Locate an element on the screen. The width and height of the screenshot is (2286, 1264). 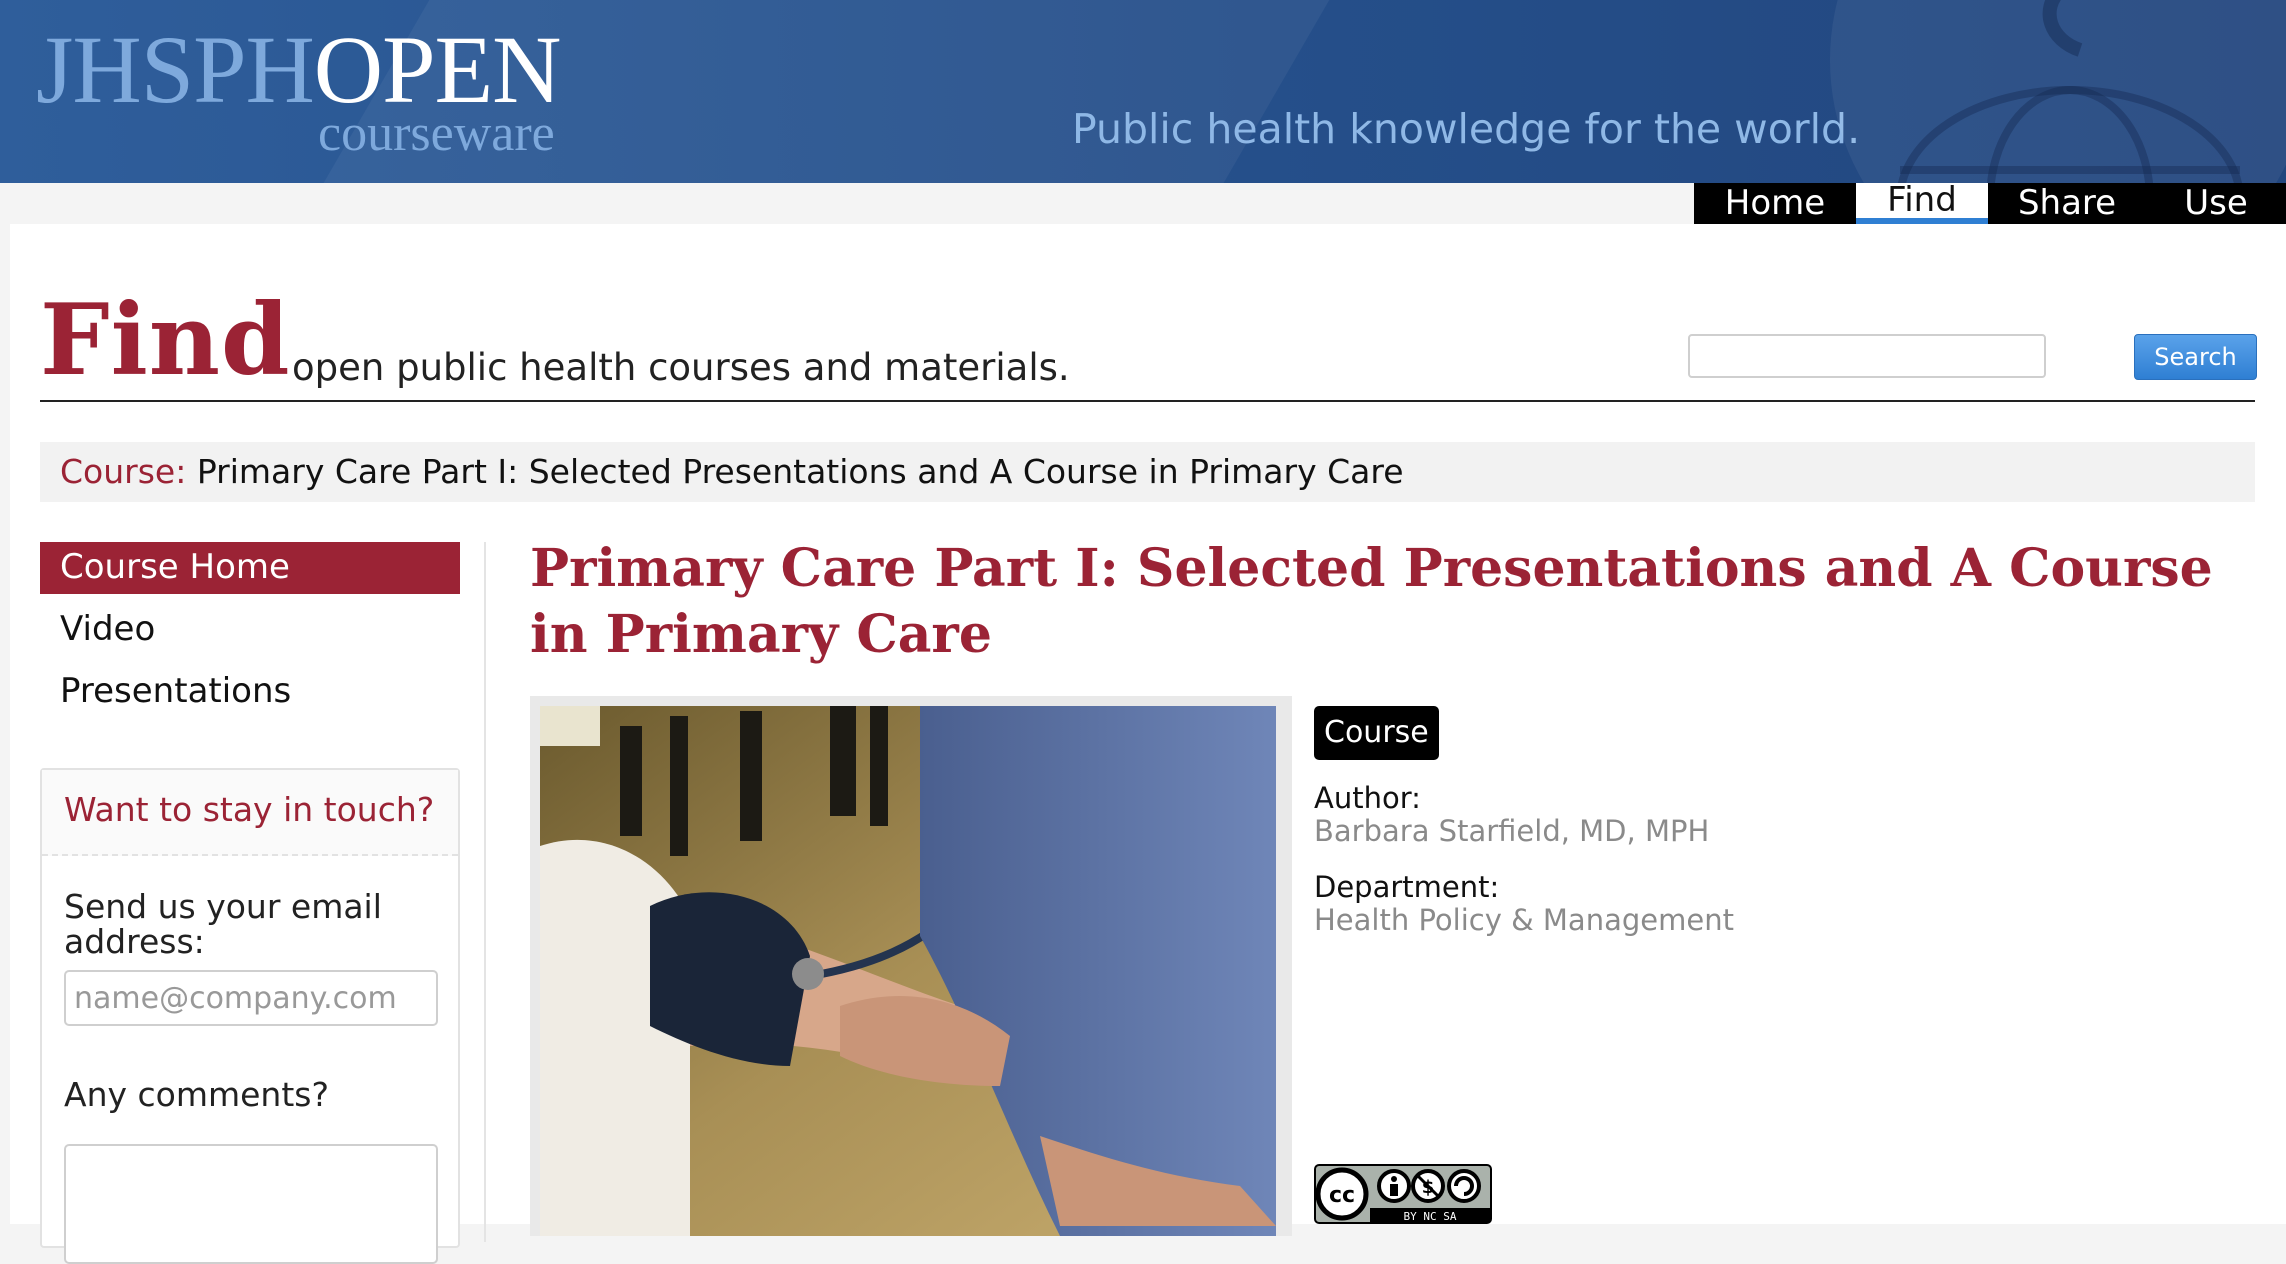
creative-commons-license-icon: cc $ BY NC SA is located at coordinates (1403, 1194).